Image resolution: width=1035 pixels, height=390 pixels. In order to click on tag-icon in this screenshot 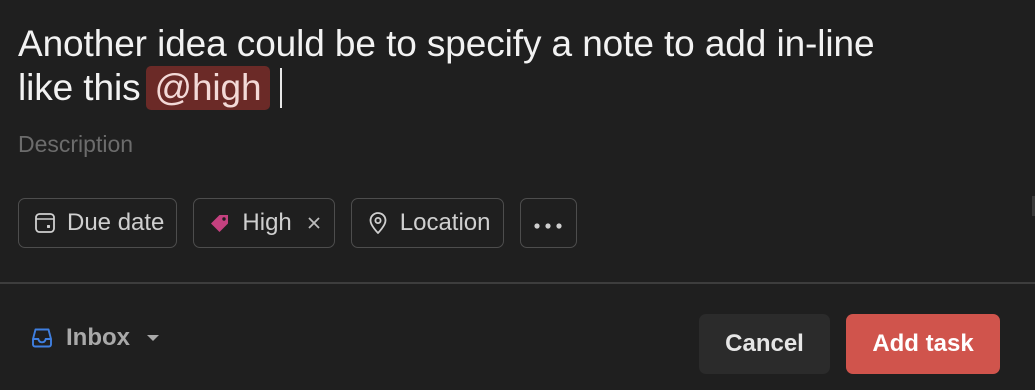, I will do `click(220, 223)`.